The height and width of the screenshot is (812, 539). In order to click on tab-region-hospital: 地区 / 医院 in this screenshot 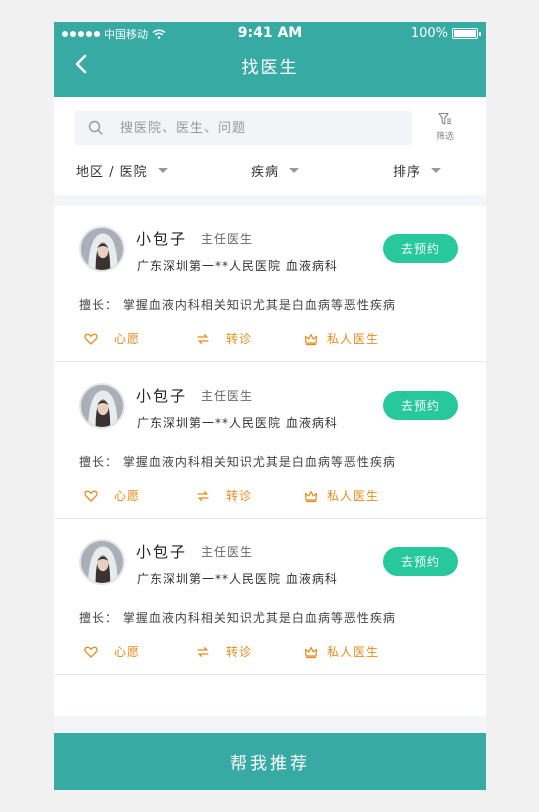, I will do `click(122, 170)`.